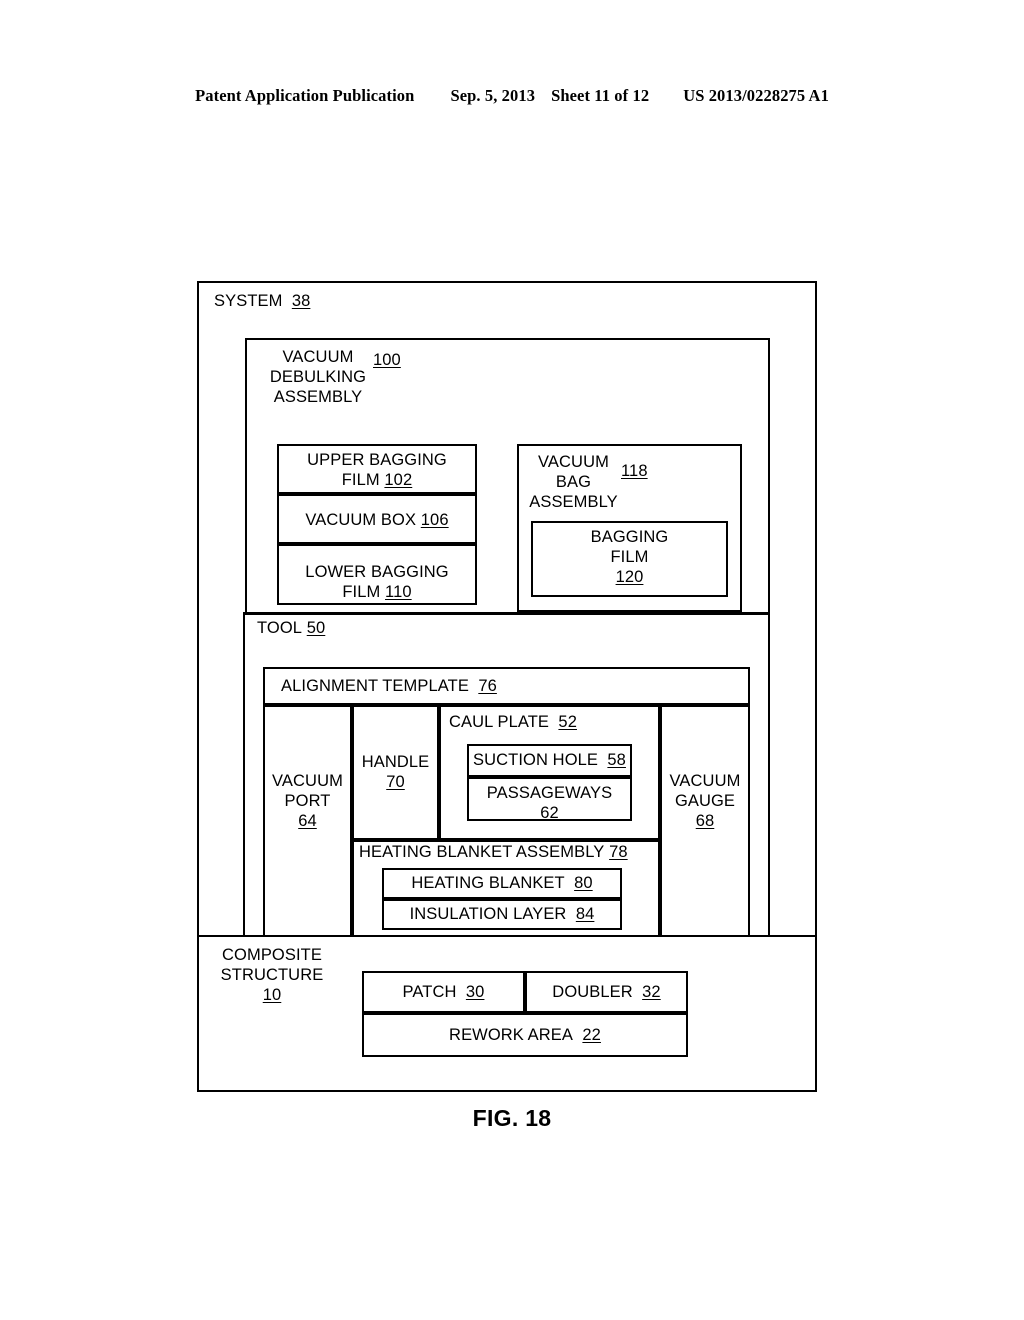  I want to click on patch-ref: 30, so click(475, 992).